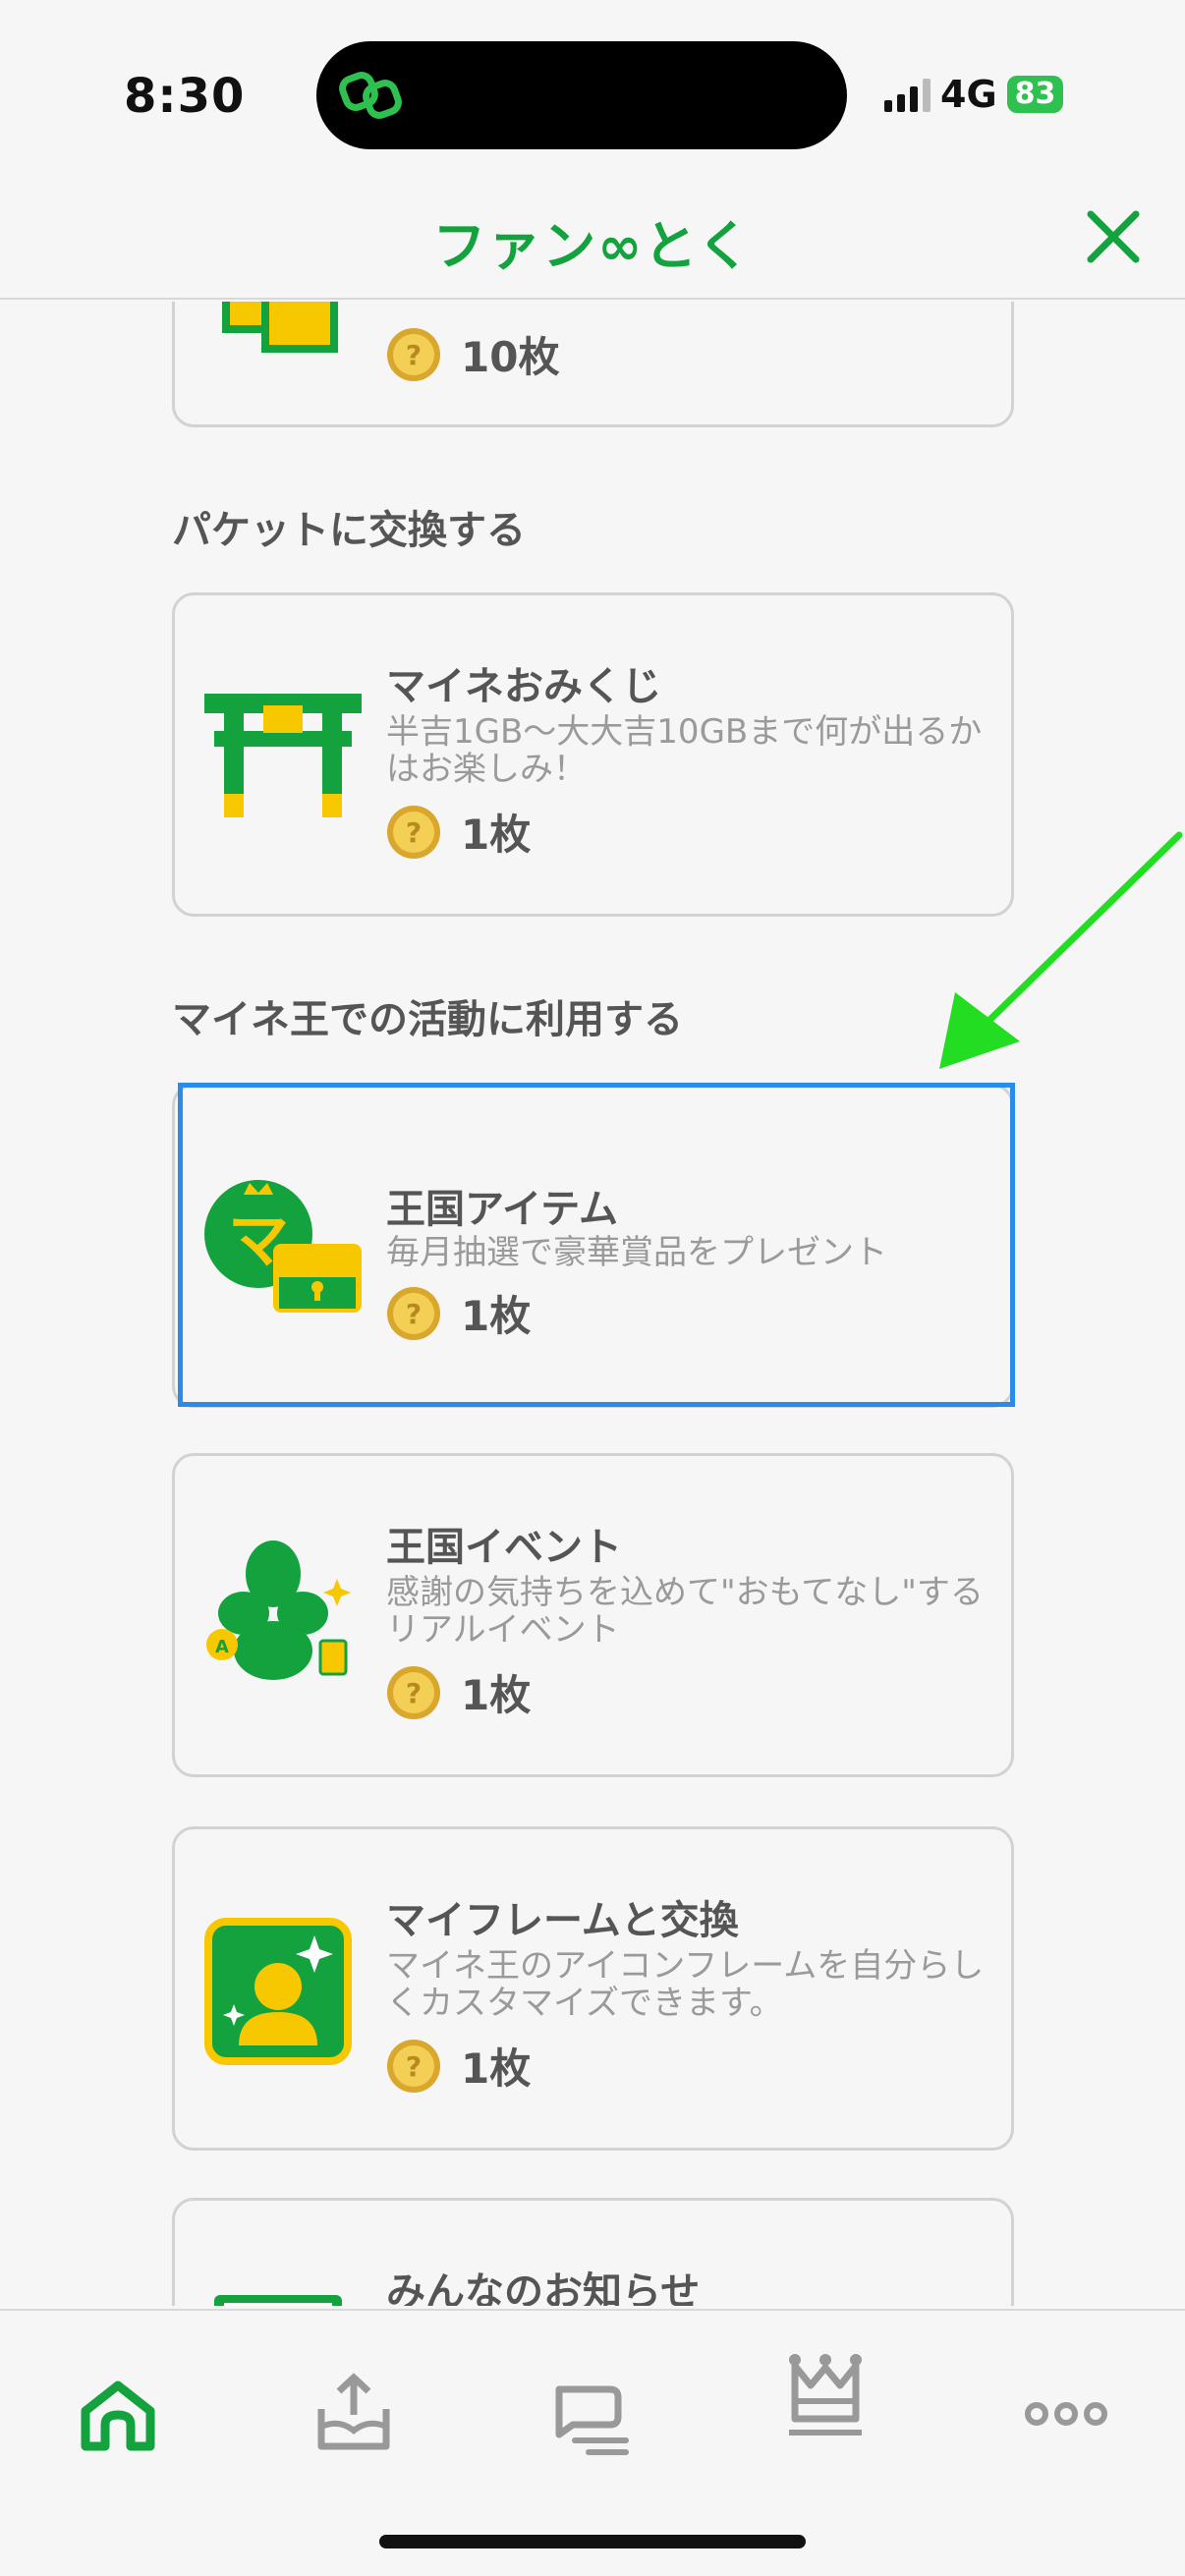  What do you see at coordinates (118, 2414) in the screenshot?
I see `home-icon` at bounding box center [118, 2414].